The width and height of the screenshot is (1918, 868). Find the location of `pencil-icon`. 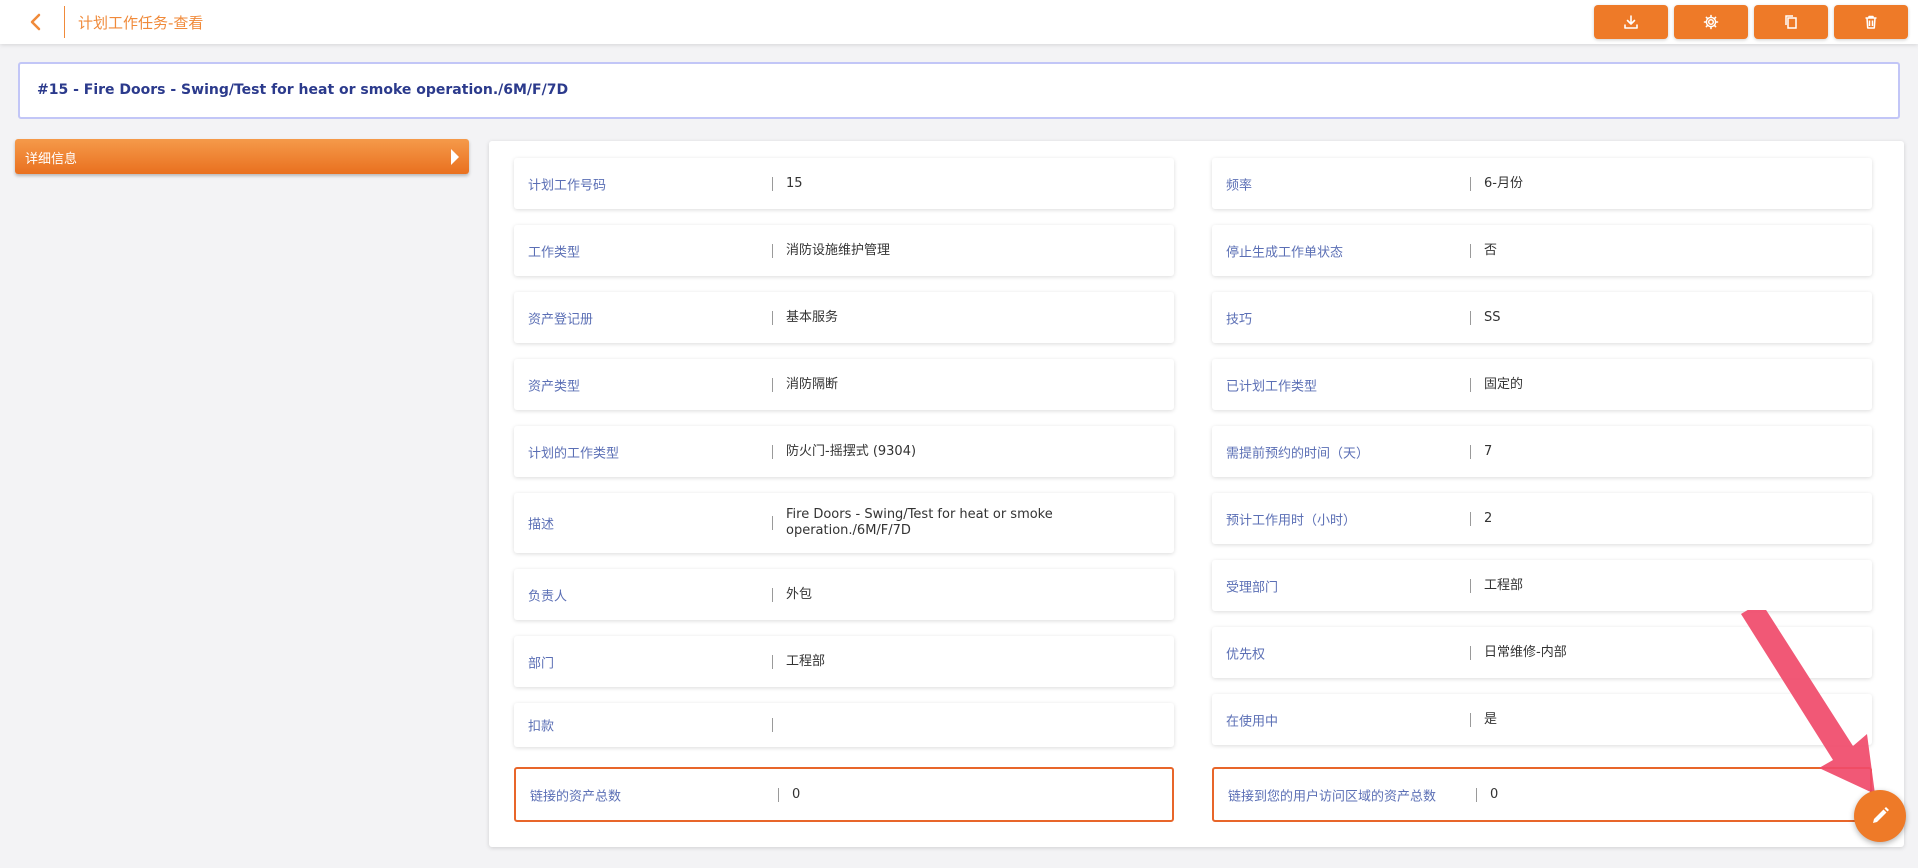

pencil-icon is located at coordinates (1881, 815).